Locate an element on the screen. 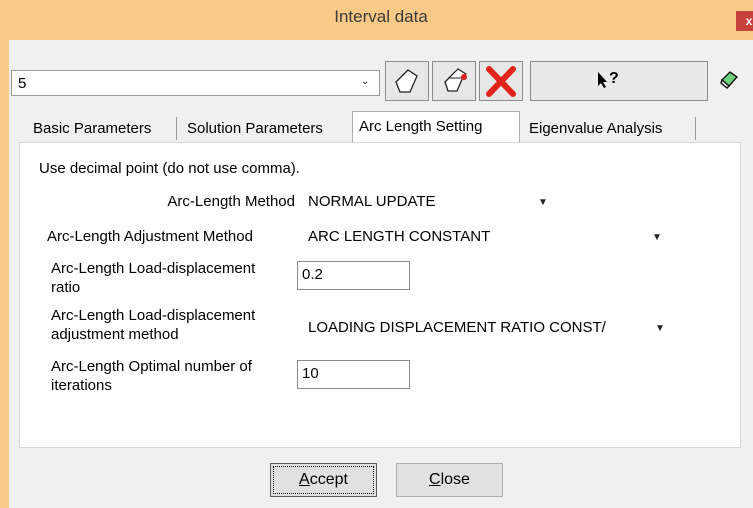 This screenshot has height=508, width=753. decimal-hint: Use decimal point (do not use comma). is located at coordinates (169, 168).